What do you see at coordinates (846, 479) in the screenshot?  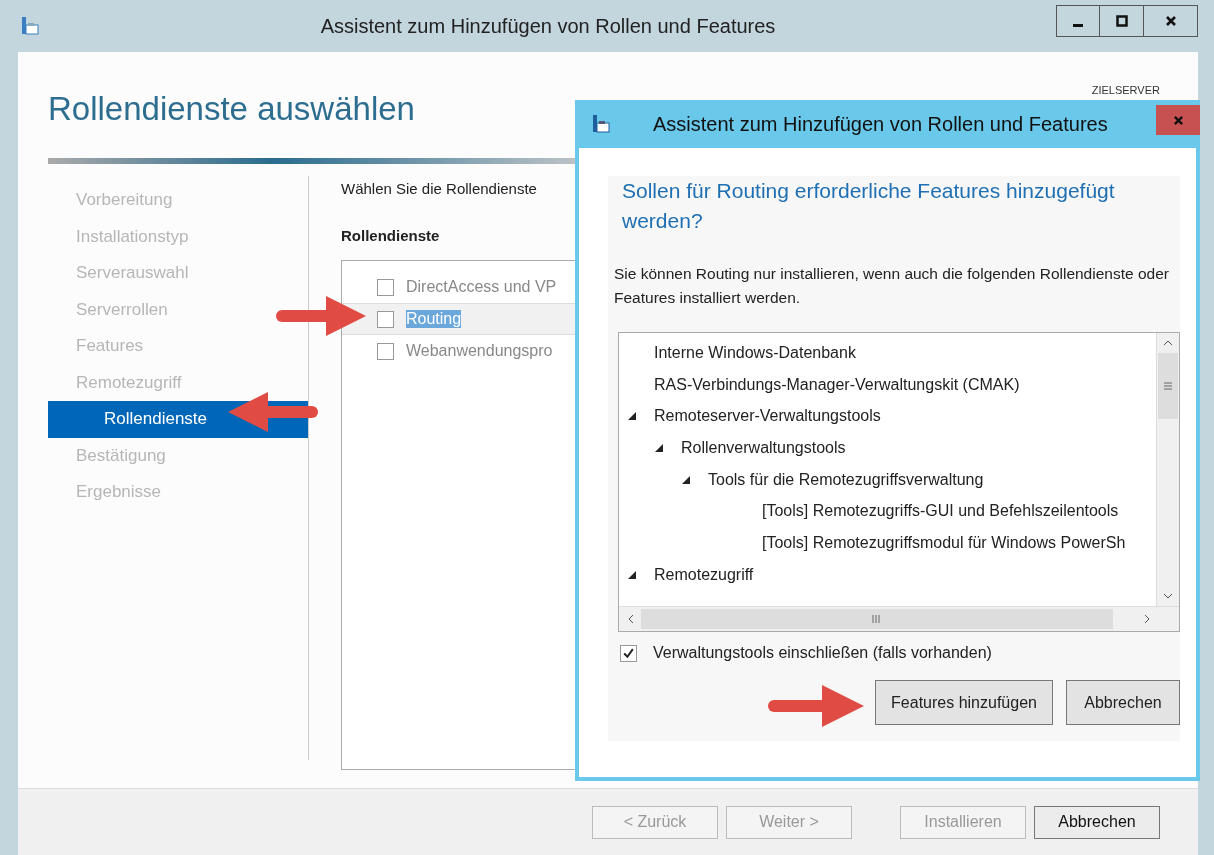 I see `tree-item: Tools für die Remotezugriffsverwaltung` at bounding box center [846, 479].